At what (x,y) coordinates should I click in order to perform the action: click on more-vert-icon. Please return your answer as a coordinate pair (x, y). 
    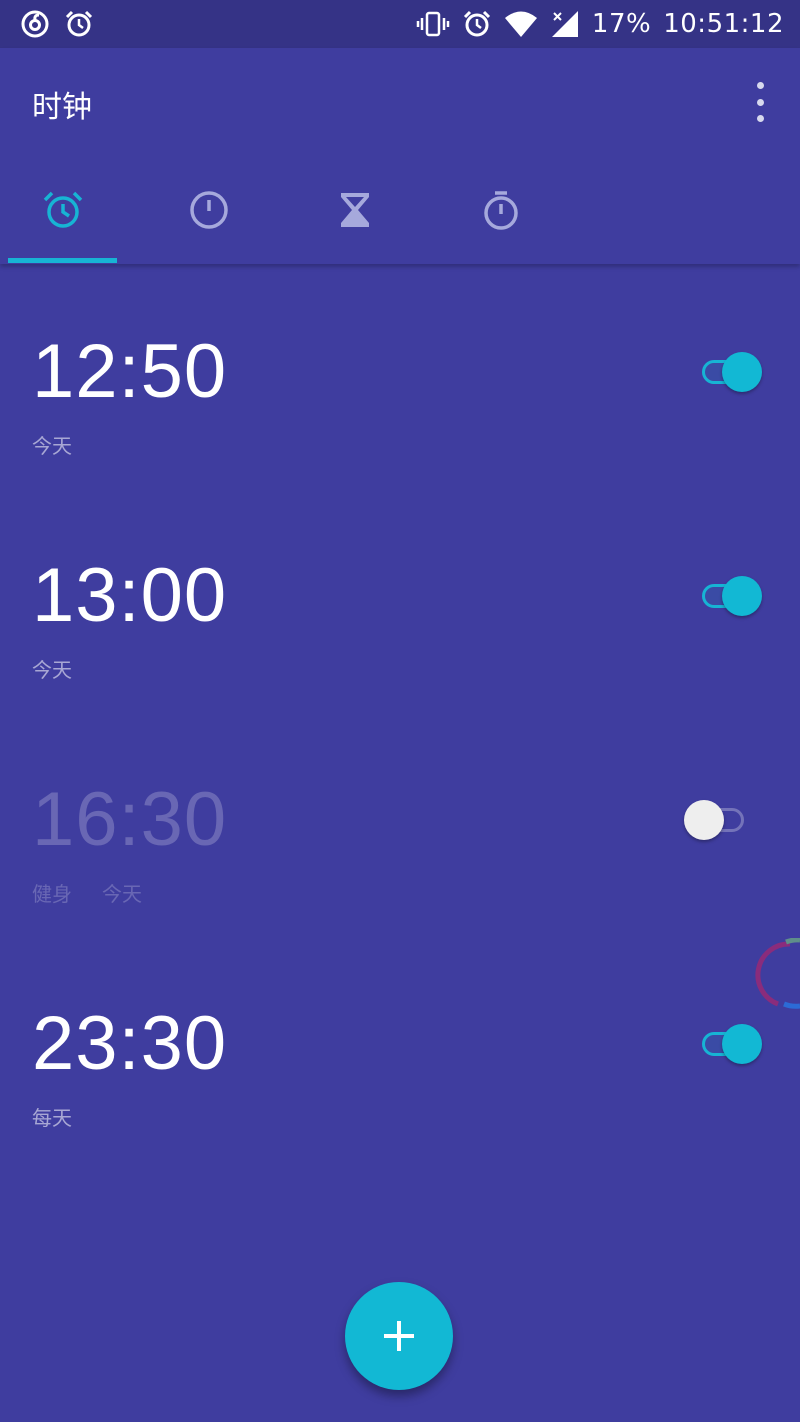
    Looking at the image, I should click on (760, 85).